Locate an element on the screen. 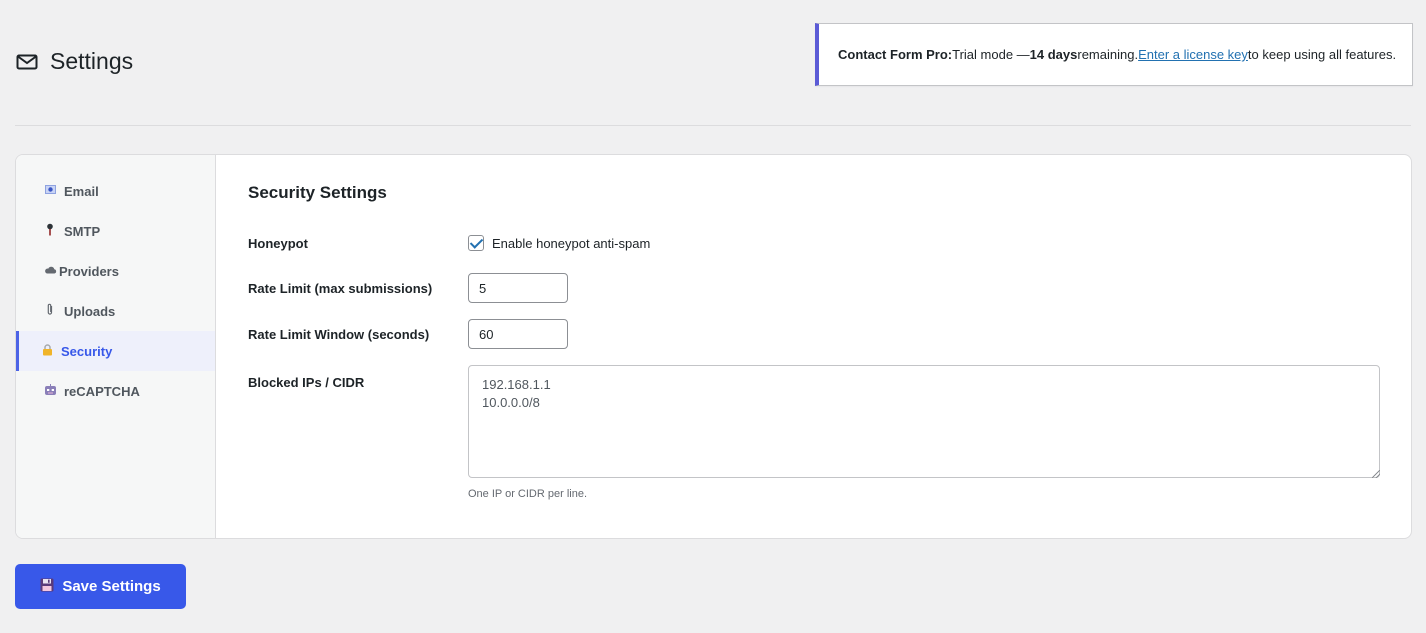 The height and width of the screenshot is (633, 1426). honeypot-control: Enable honeypot anti-spam is located at coordinates (559, 243).